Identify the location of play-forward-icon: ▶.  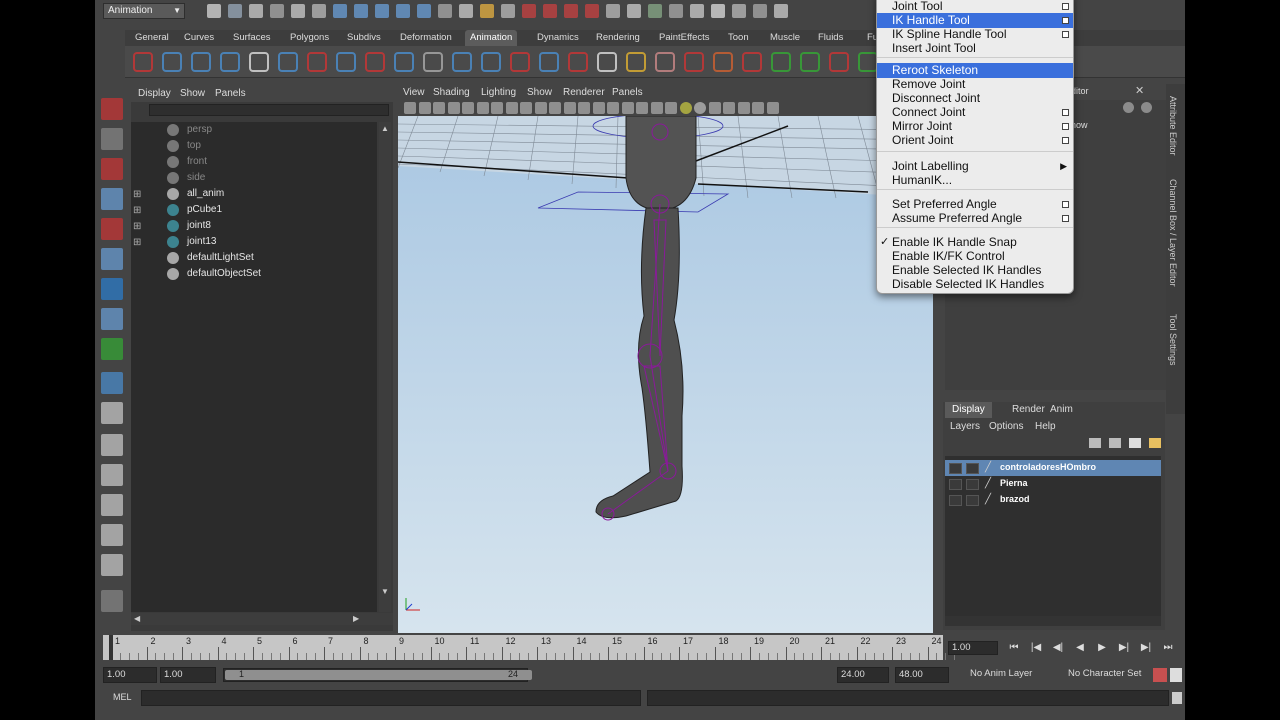
(1102, 648).